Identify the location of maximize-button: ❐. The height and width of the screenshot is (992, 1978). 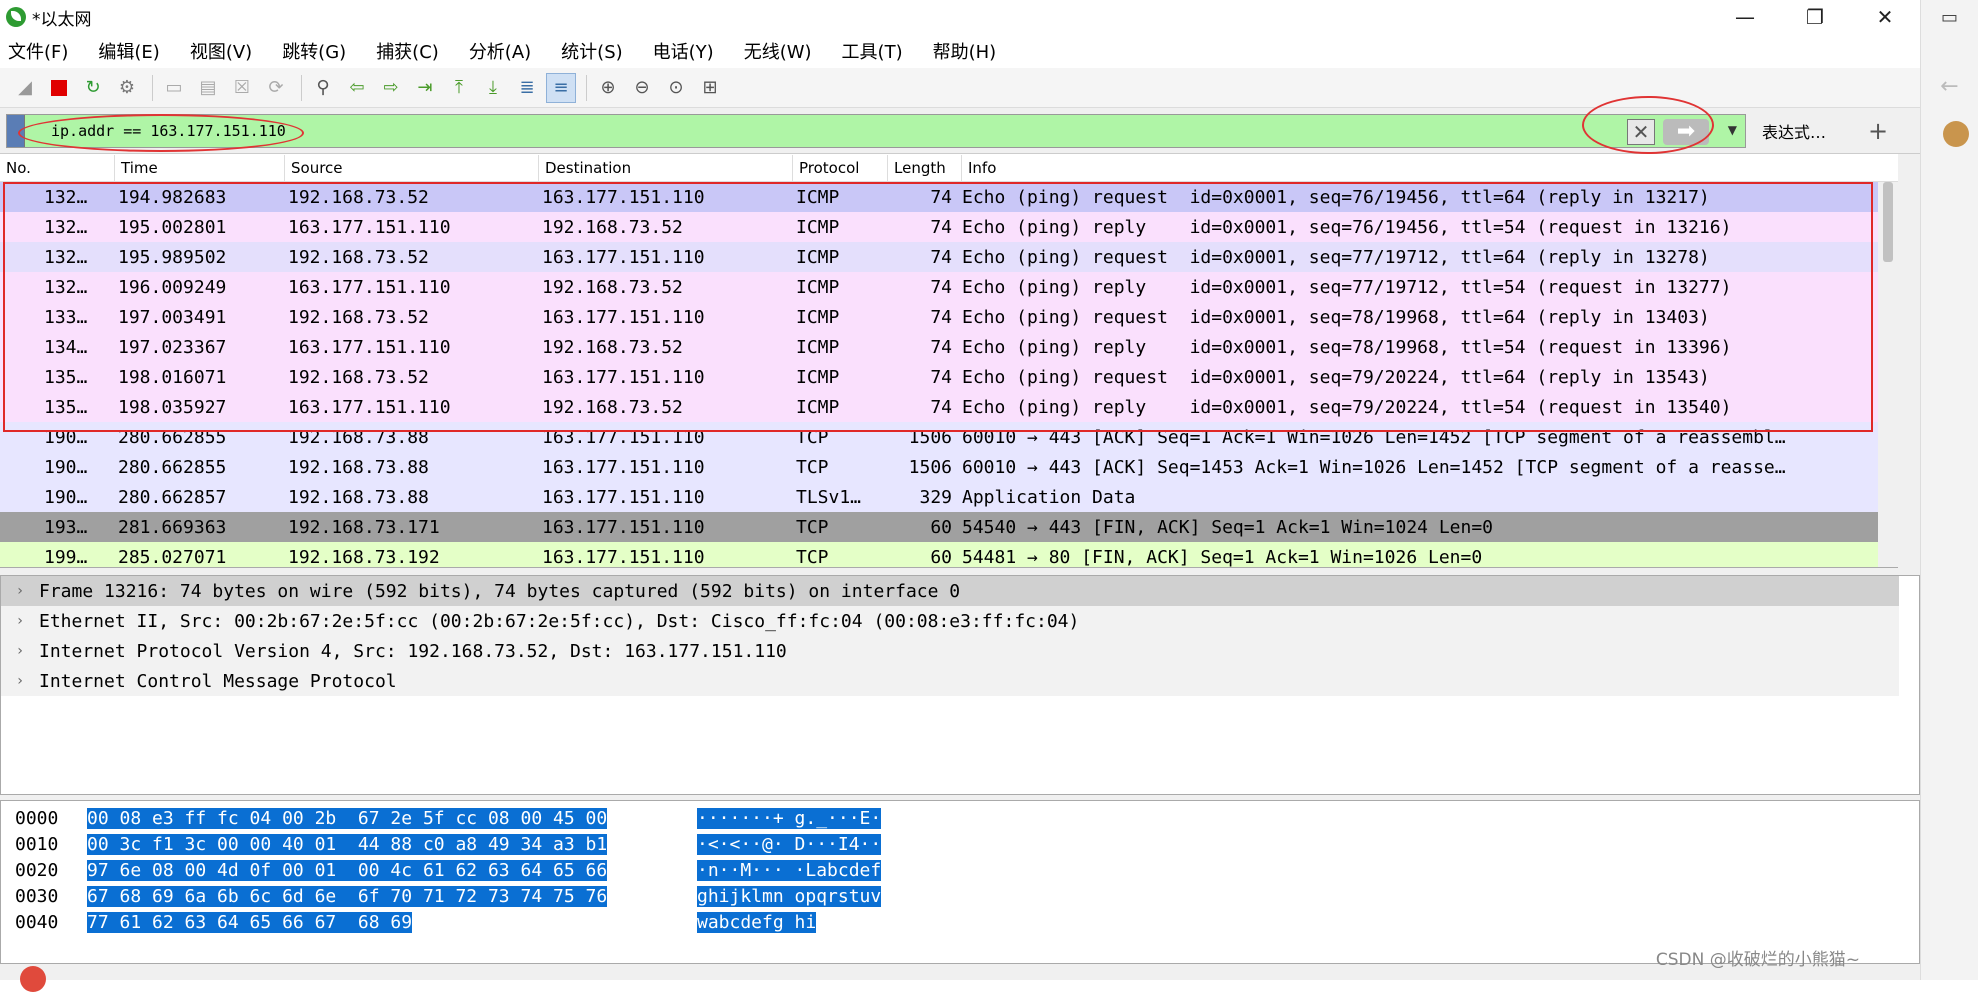
(1815, 17).